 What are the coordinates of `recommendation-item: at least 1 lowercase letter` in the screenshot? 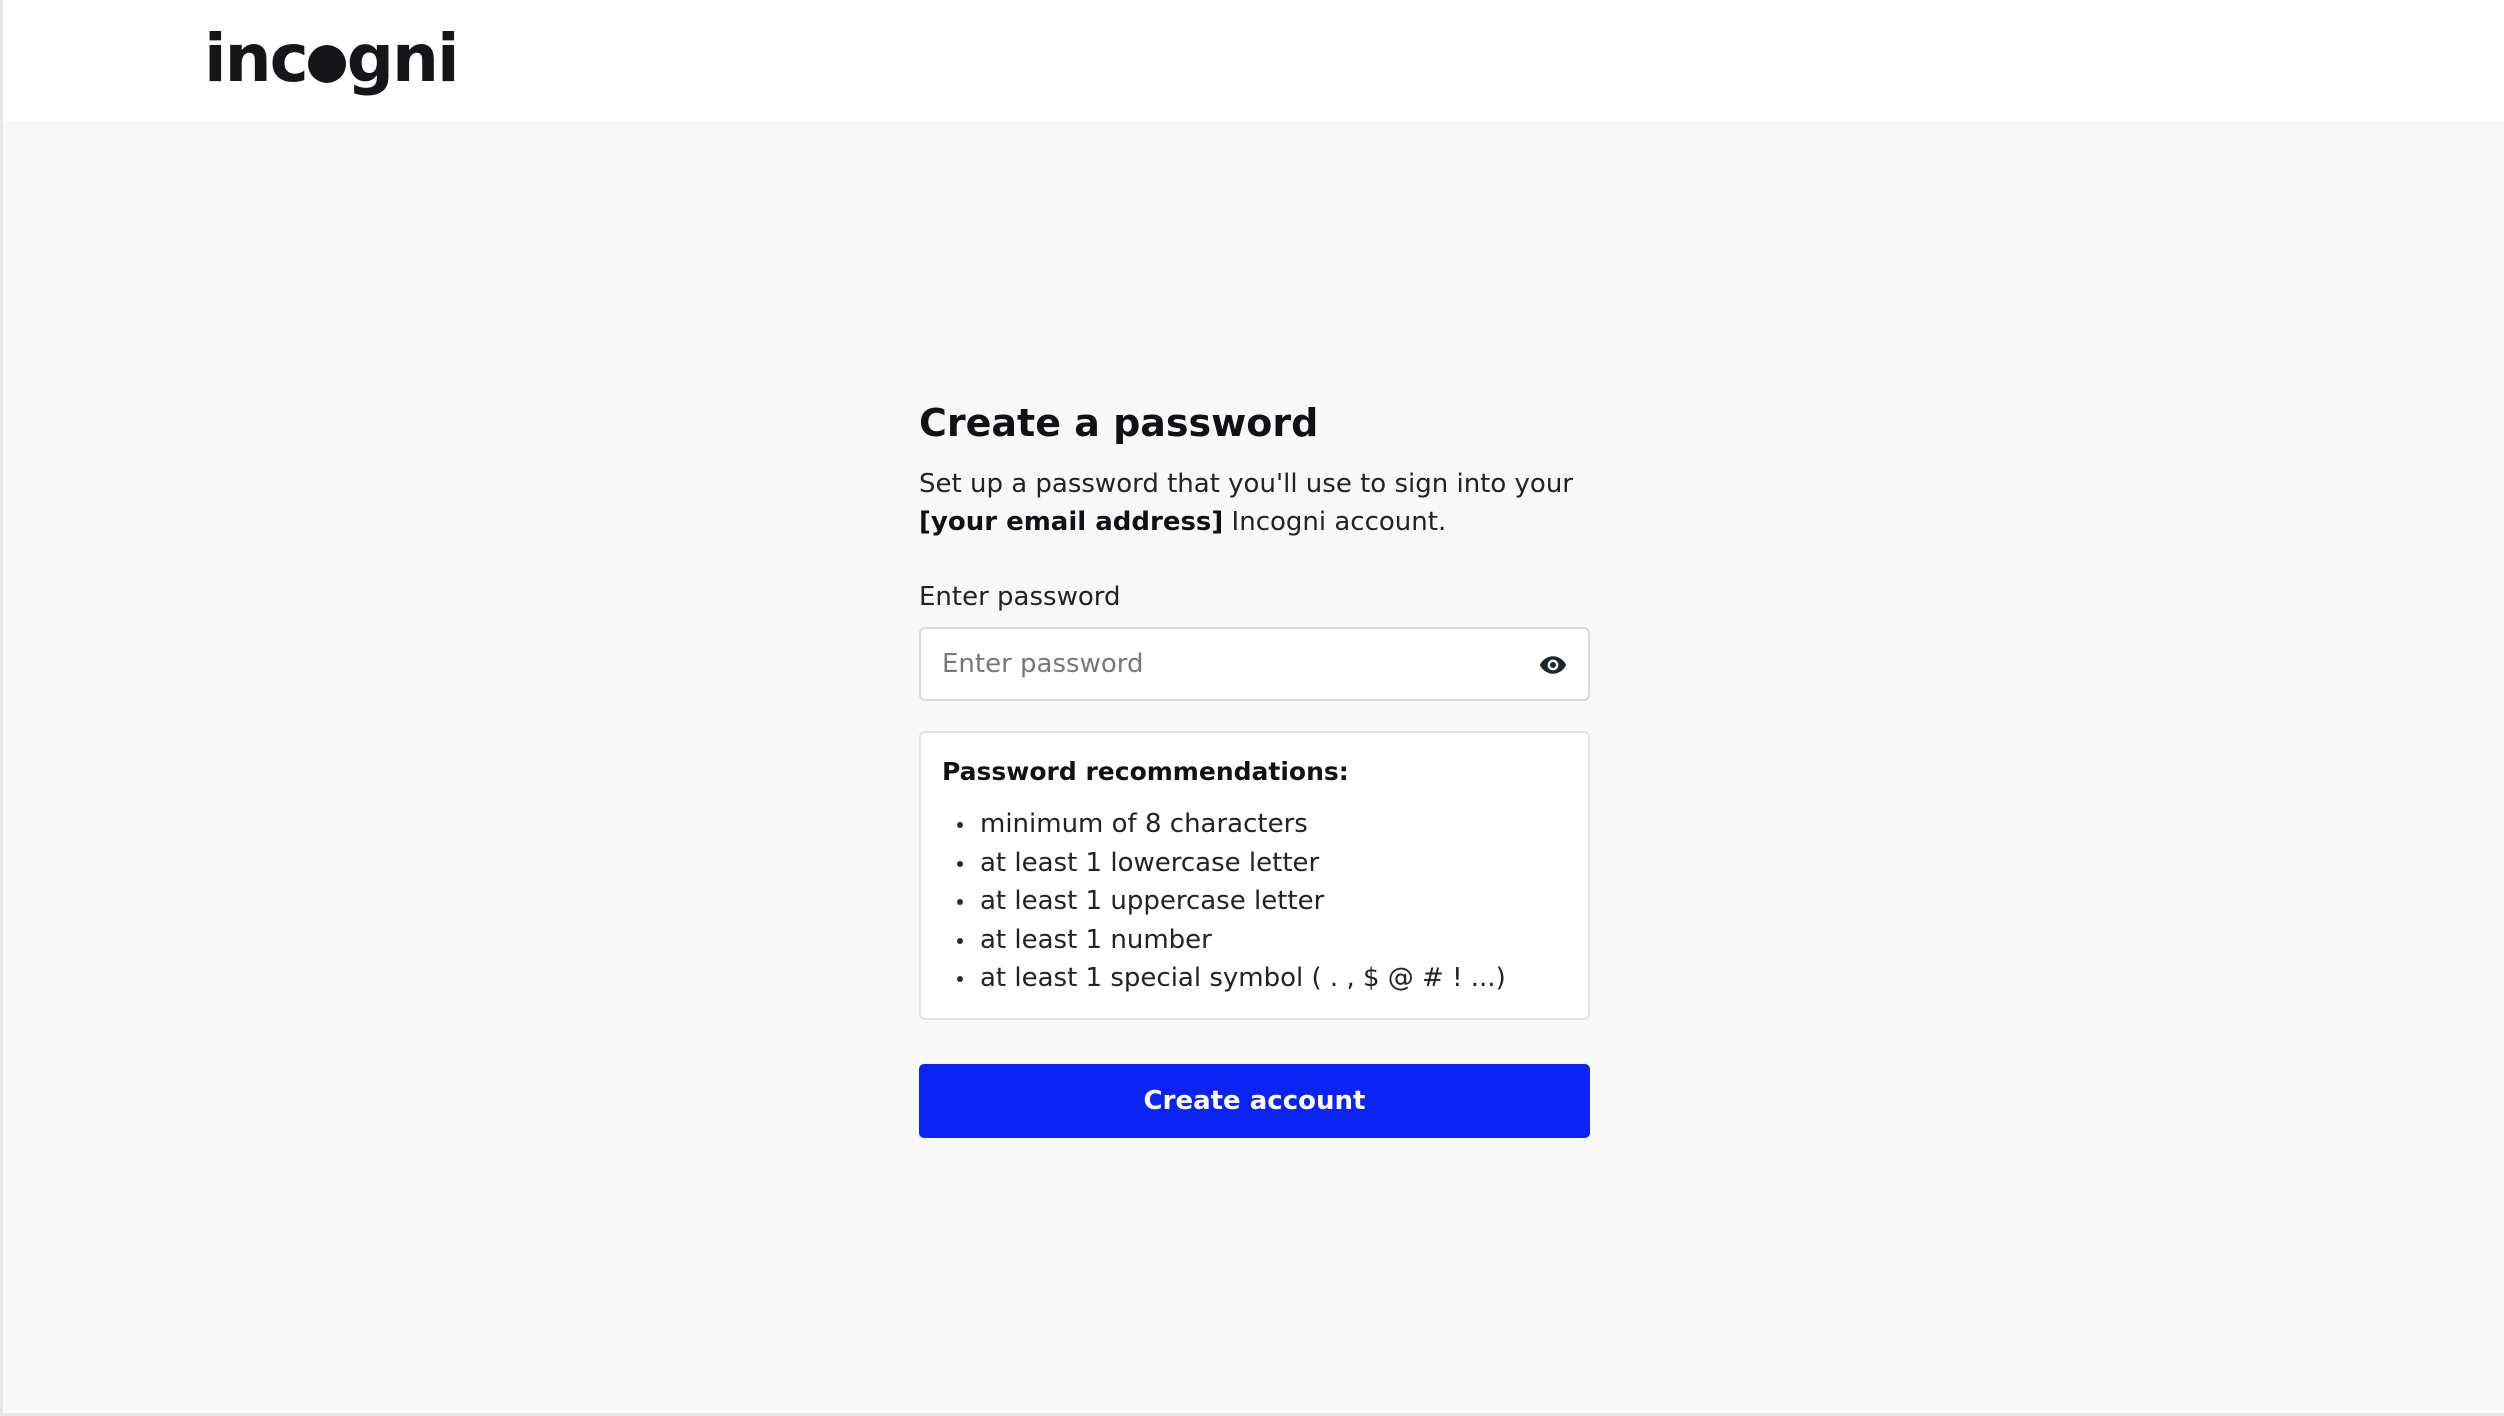 It's located at (1255, 863).